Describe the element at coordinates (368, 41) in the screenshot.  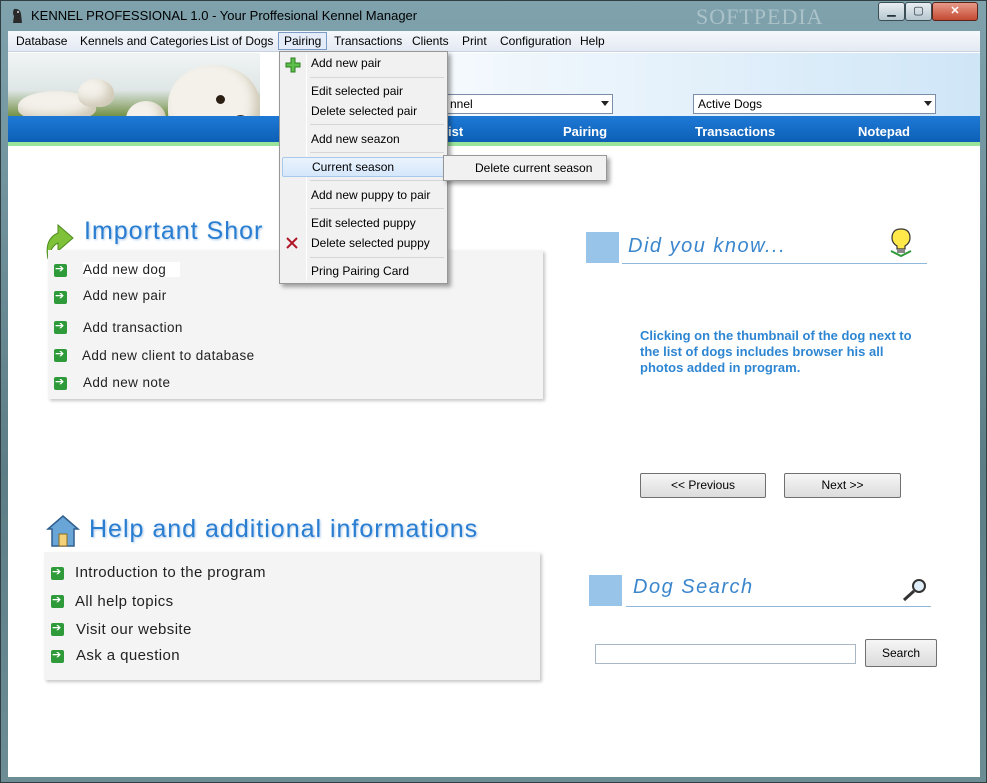
I see `menu-transactions: Transactions` at that location.